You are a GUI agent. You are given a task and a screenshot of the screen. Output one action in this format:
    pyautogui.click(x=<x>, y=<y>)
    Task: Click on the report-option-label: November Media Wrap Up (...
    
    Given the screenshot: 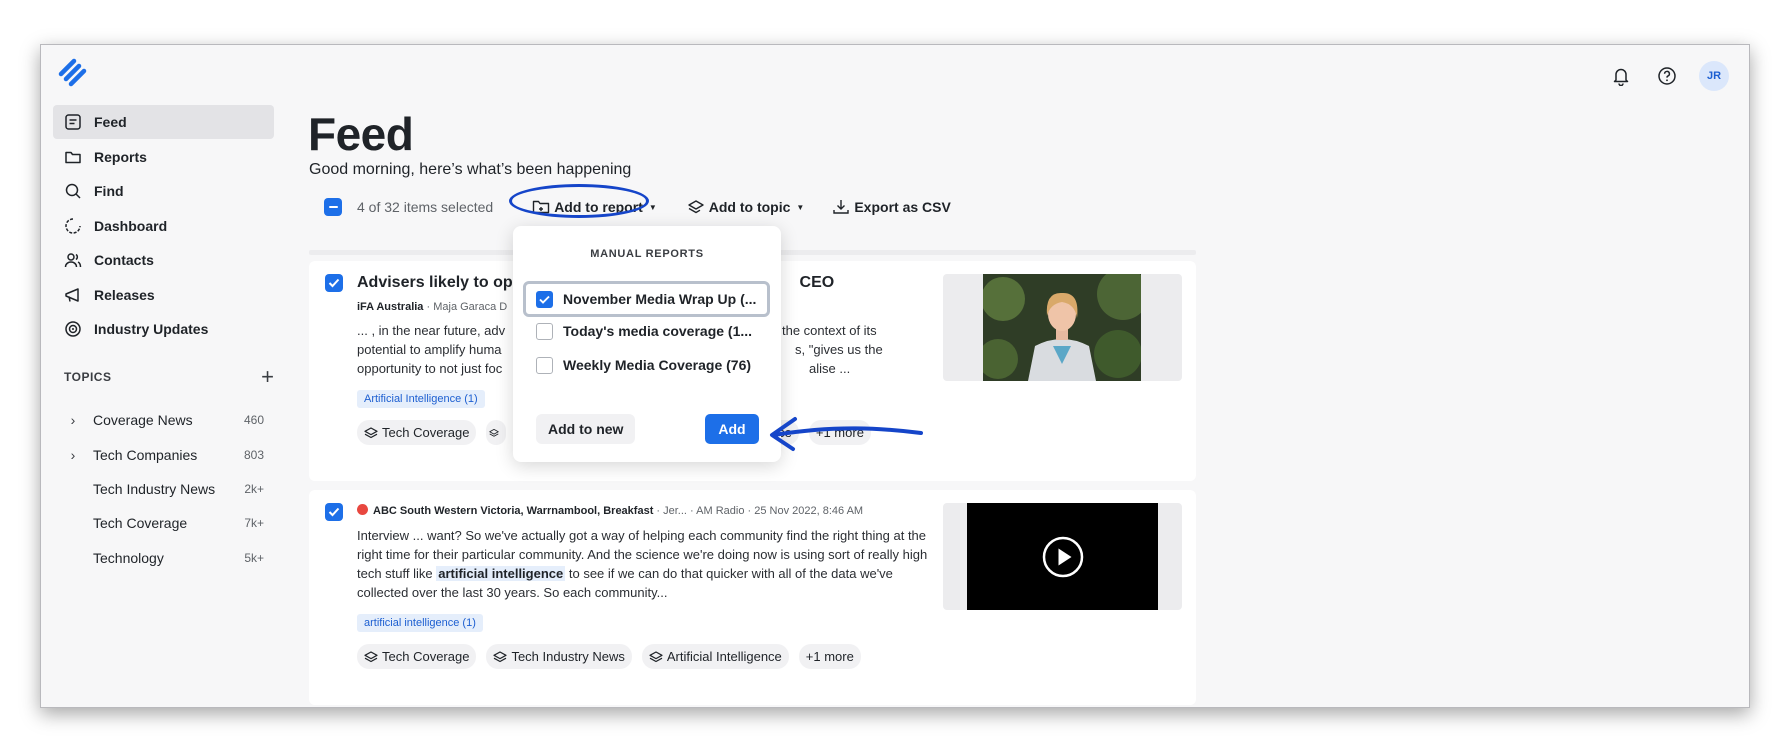 What is the action you would take?
    pyautogui.click(x=660, y=299)
    